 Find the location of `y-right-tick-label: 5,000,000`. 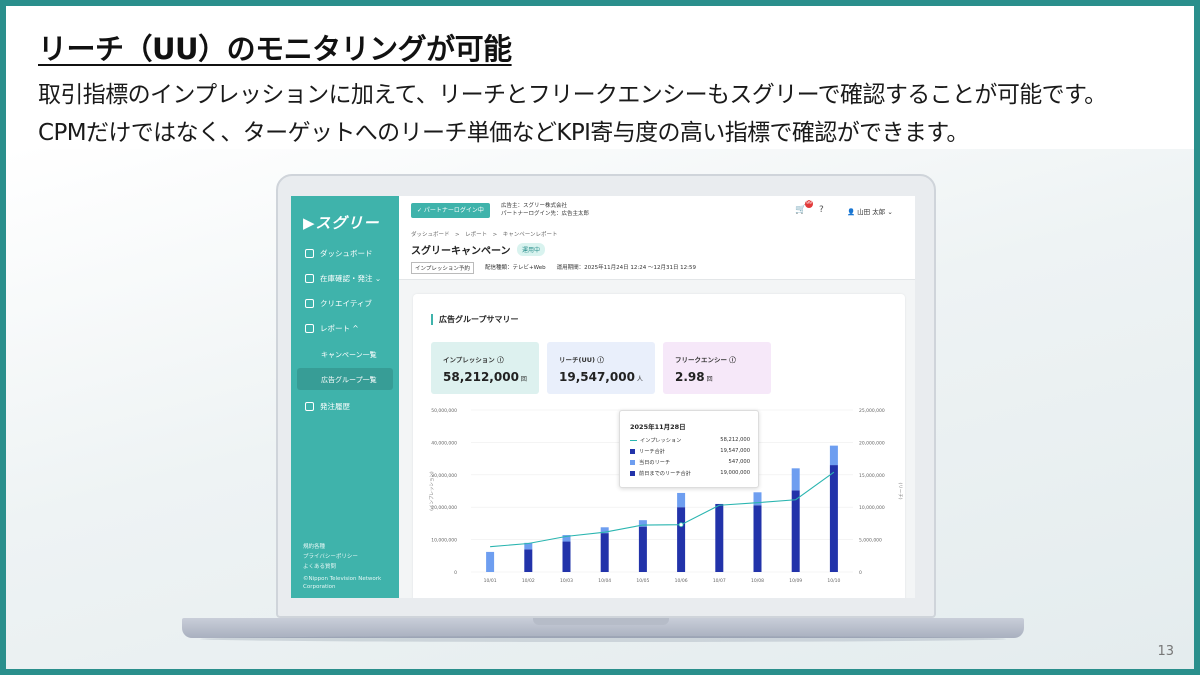

y-right-tick-label: 5,000,000 is located at coordinates (870, 541).